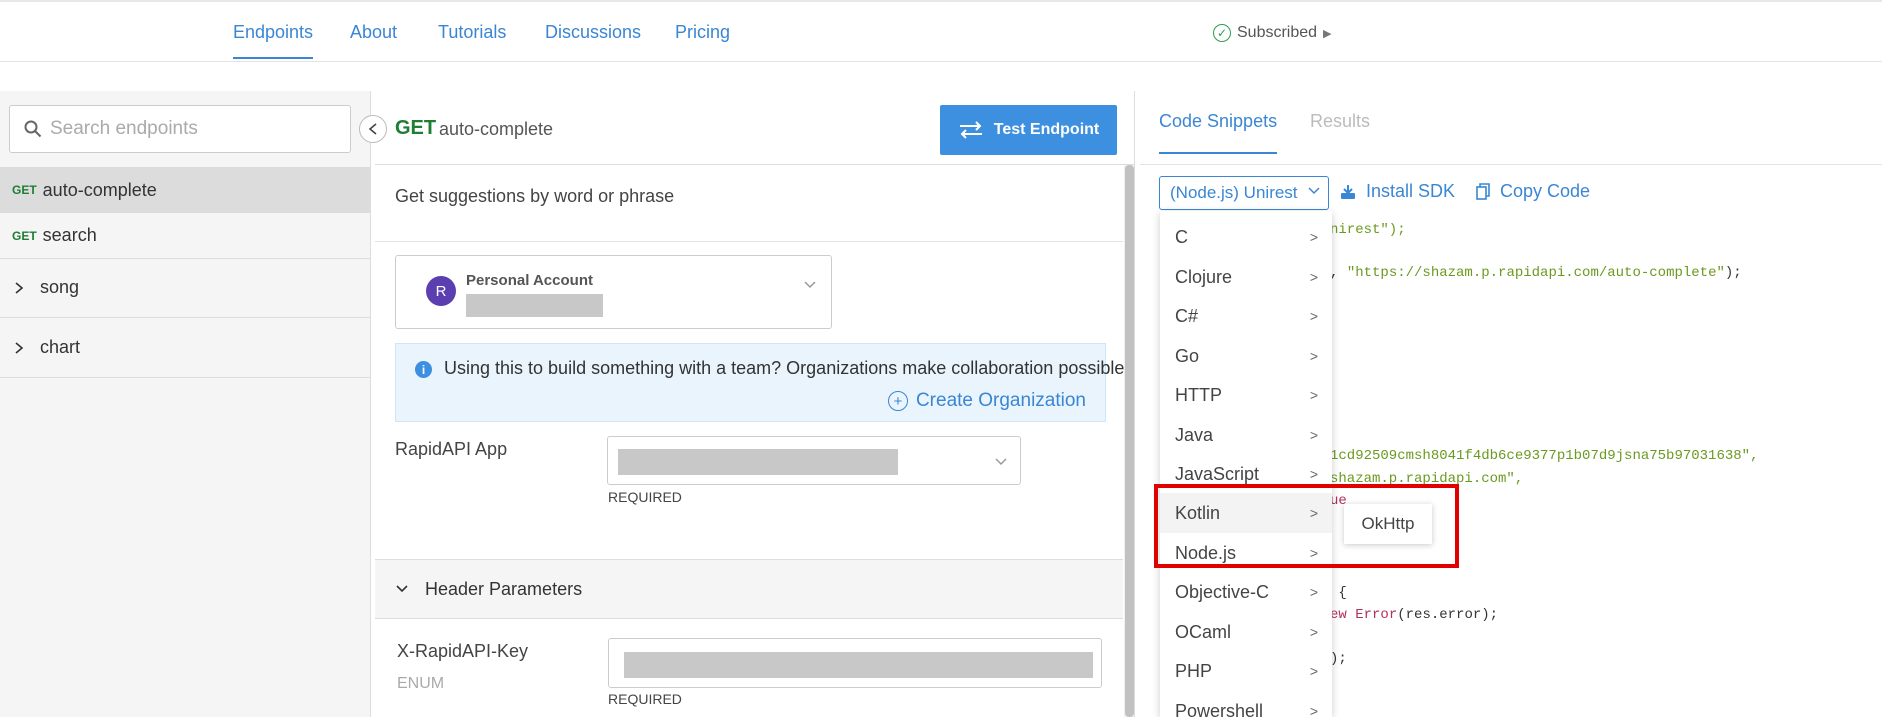 This screenshot has height=717, width=1882. I want to click on code-token: {, so click(1338, 593).